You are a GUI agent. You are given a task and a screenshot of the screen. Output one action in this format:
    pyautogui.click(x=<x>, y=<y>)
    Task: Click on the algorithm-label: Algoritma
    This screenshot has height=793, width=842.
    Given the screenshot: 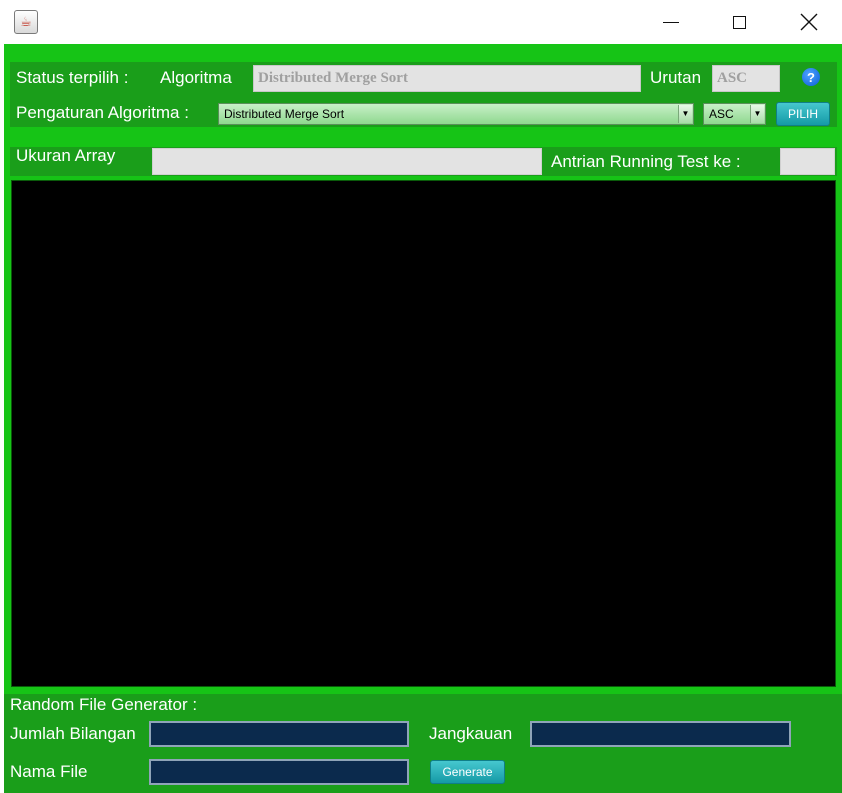 What is the action you would take?
    pyautogui.click(x=196, y=77)
    